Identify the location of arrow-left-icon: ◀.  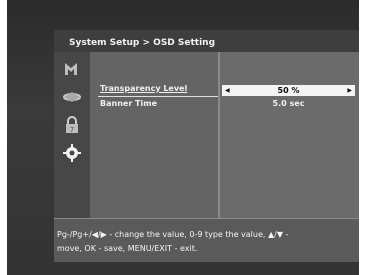
(227, 90).